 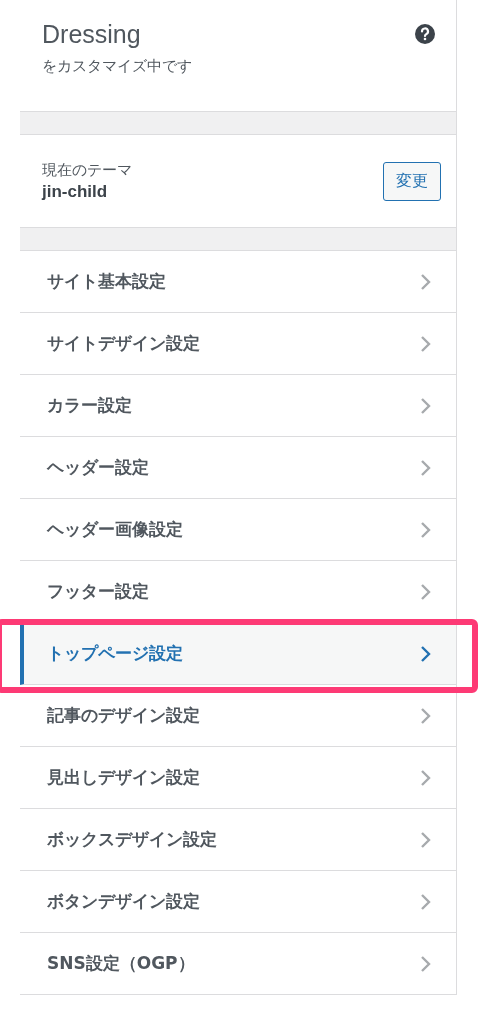 What do you see at coordinates (92, 34) in the screenshot?
I see `site-title: Dressing` at bounding box center [92, 34].